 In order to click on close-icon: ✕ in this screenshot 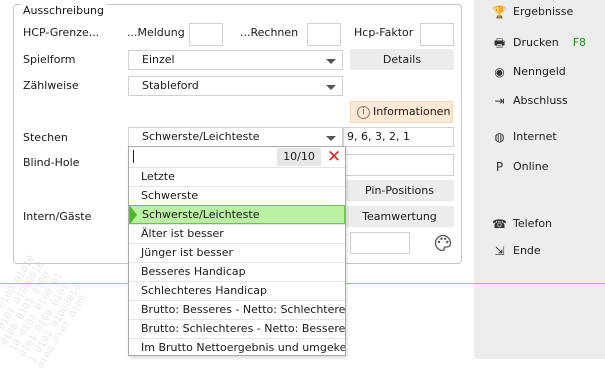, I will do `click(334, 157)`.